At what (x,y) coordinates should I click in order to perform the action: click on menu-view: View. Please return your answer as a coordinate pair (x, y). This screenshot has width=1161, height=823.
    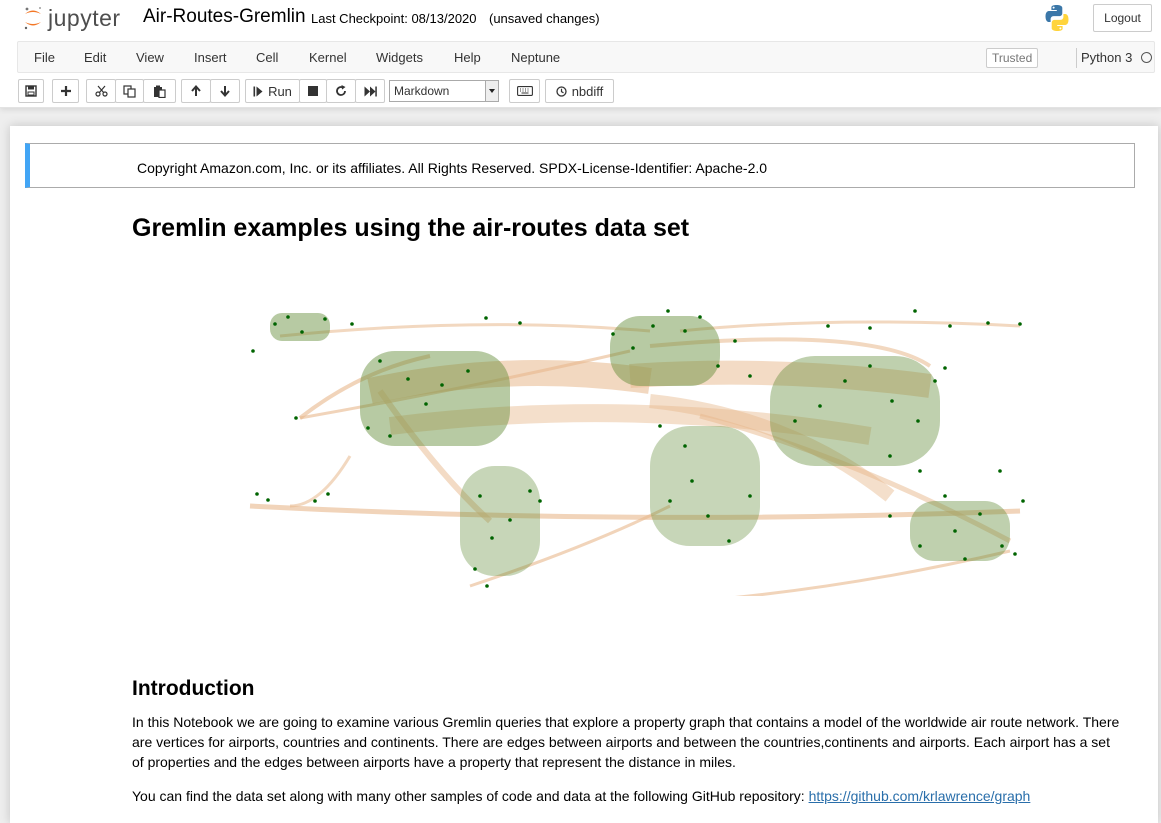
    Looking at the image, I should click on (150, 57).